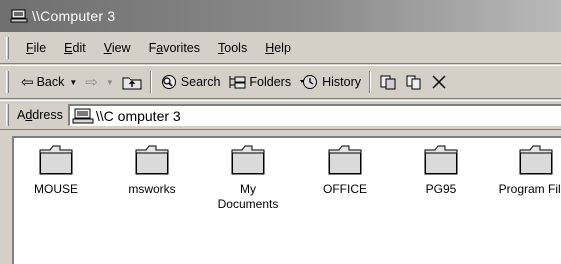 This screenshot has height=264, width=561. I want to click on history-button: History, so click(330, 82).